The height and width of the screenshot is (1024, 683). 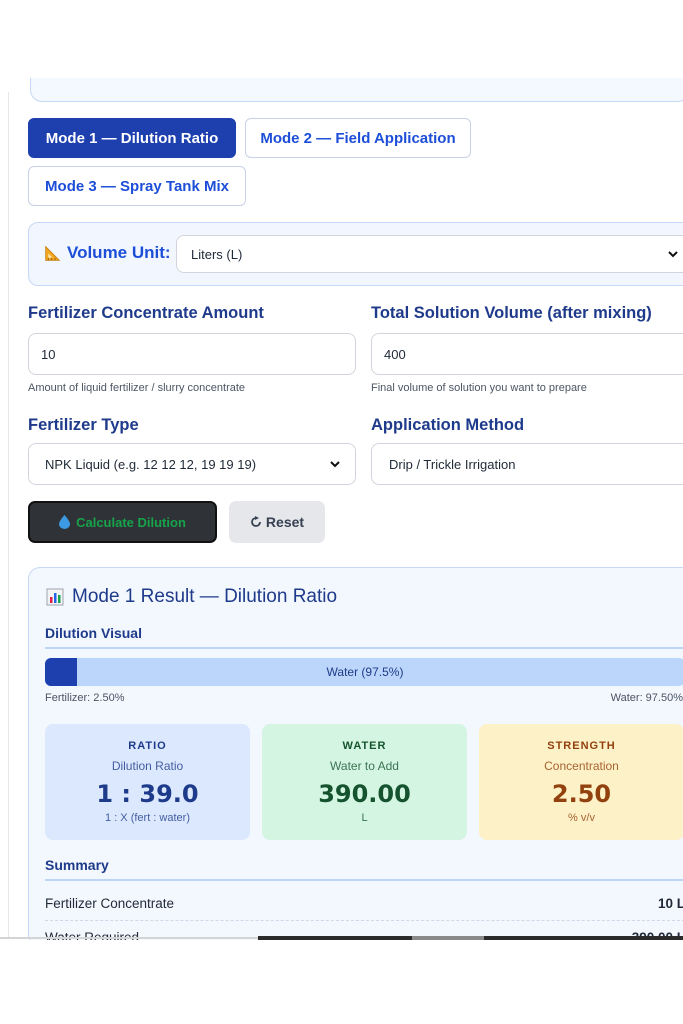 What do you see at coordinates (364, 746) in the screenshot?
I see `stat-key: WATER` at bounding box center [364, 746].